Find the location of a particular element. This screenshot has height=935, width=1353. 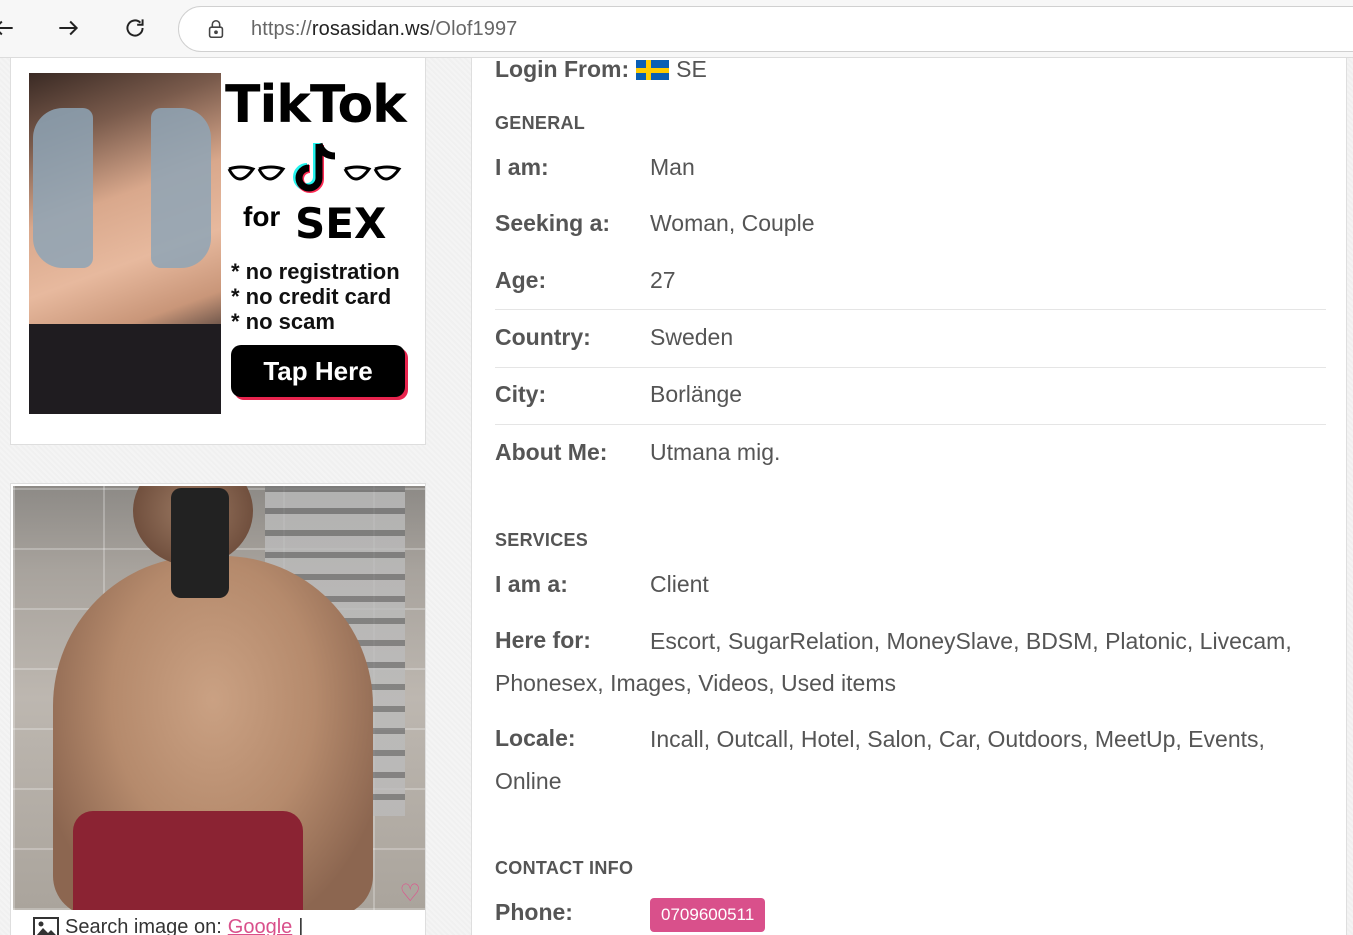

phone-number-button: 0709600511 is located at coordinates (708, 915).